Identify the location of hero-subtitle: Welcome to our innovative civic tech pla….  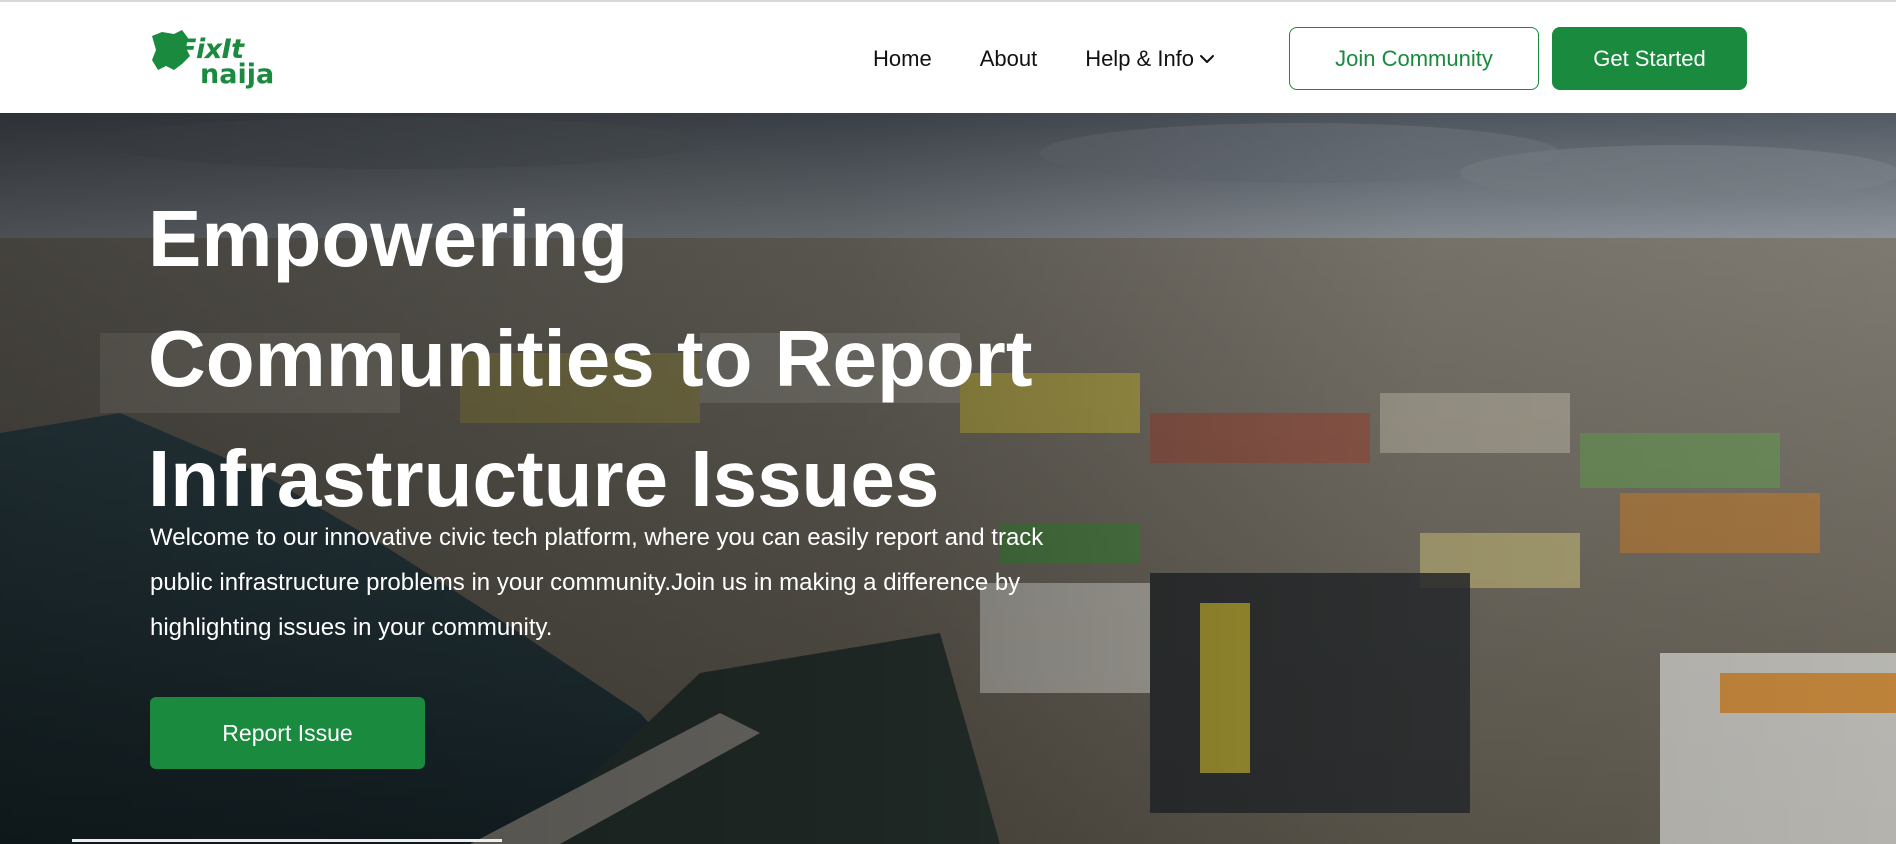
(597, 582).